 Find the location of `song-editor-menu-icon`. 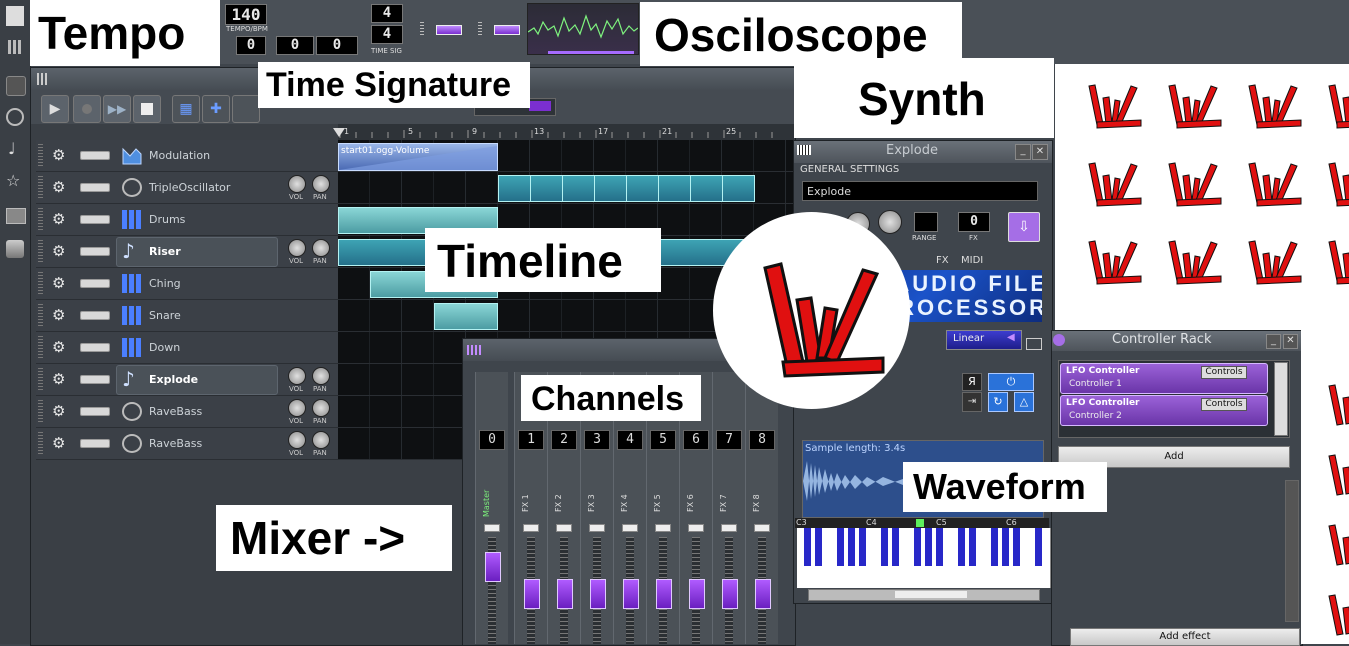

song-editor-menu-icon is located at coordinates (43, 79).